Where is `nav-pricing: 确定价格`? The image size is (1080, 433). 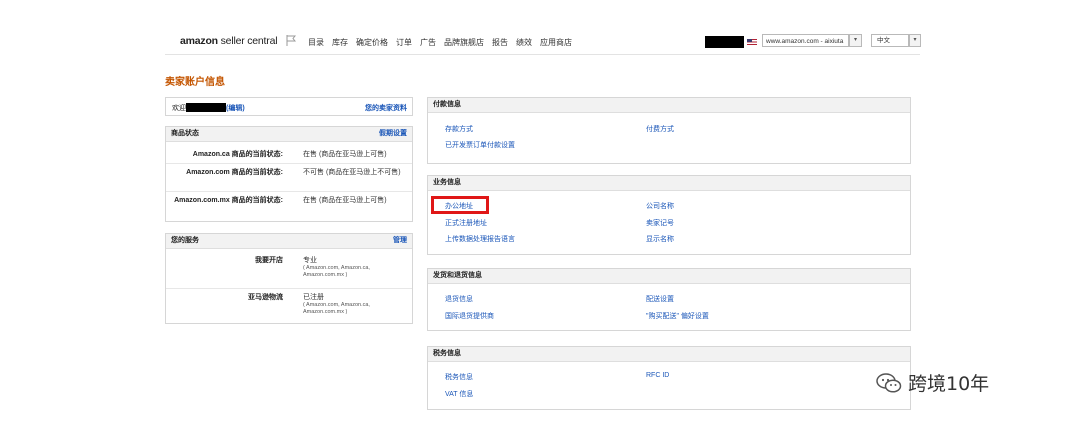 nav-pricing: 确定价格 is located at coordinates (372, 42).